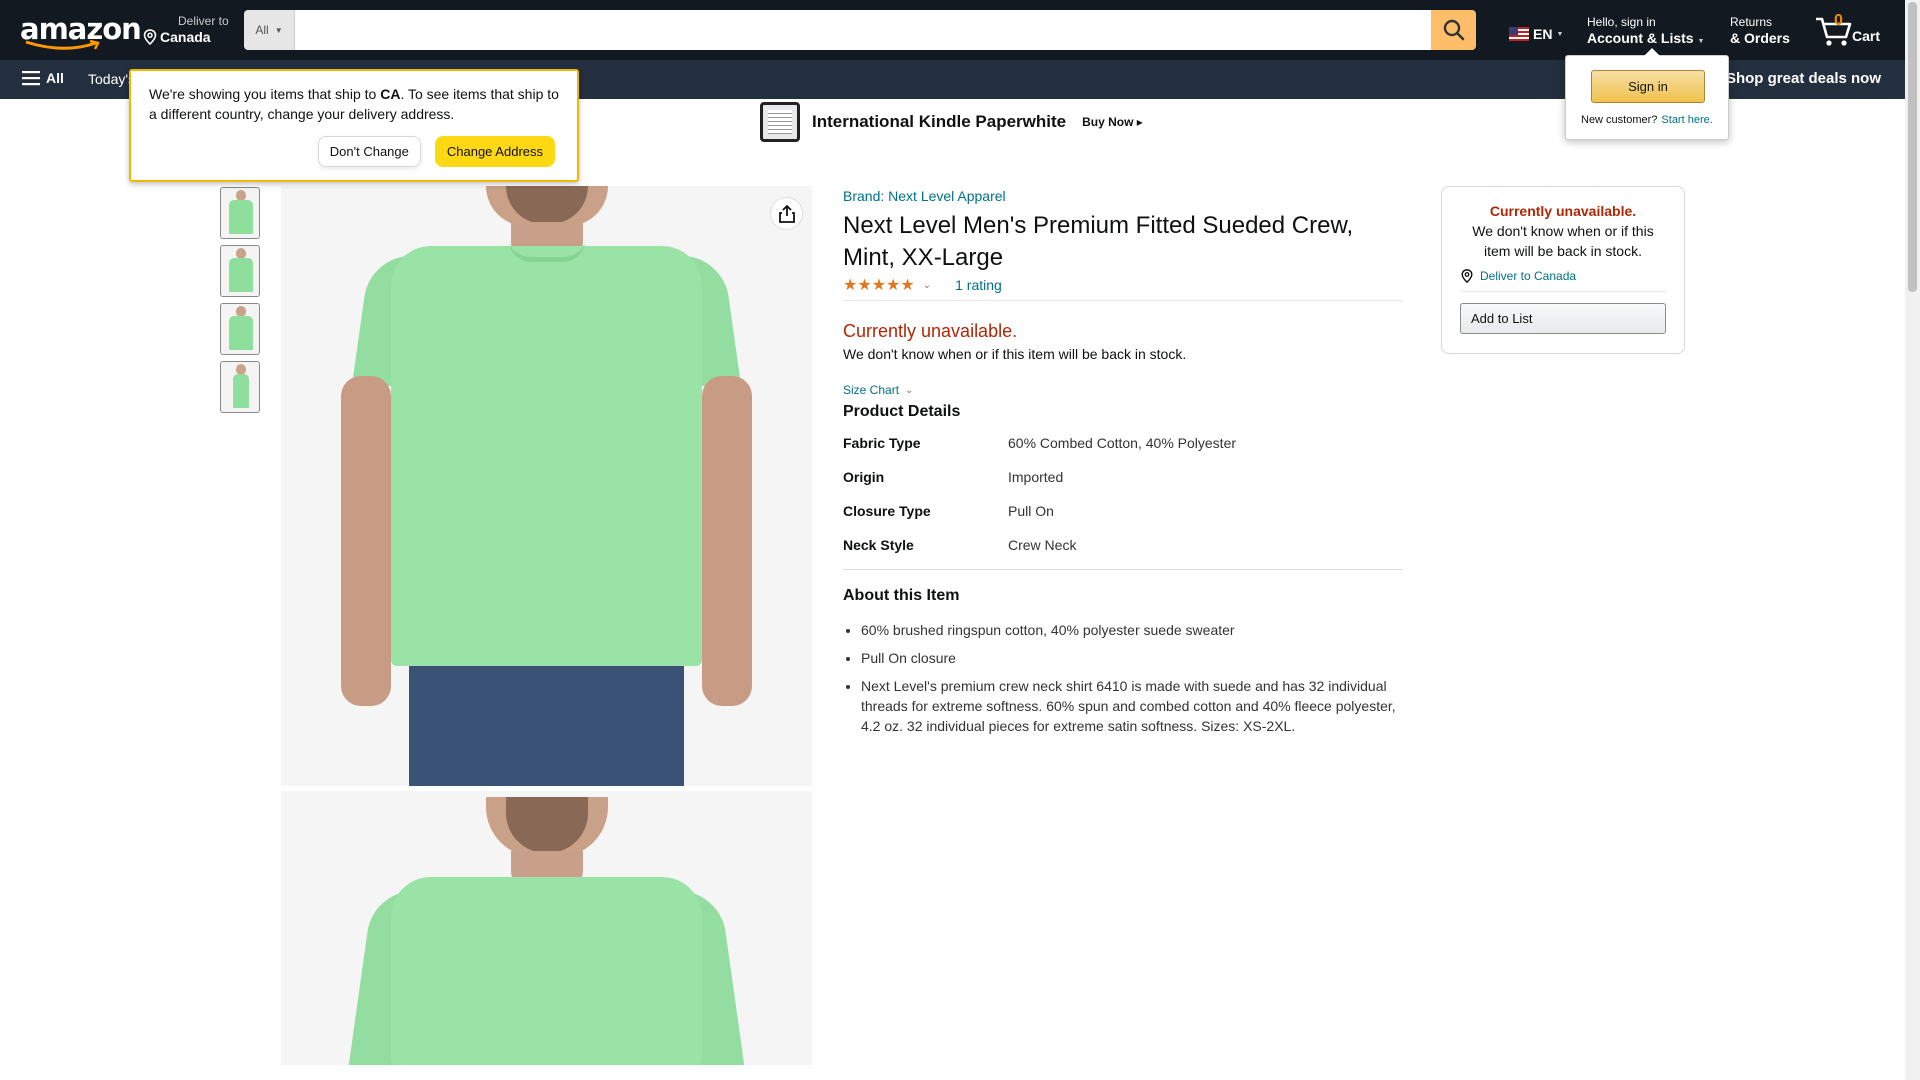 This screenshot has width=1920, height=1080. What do you see at coordinates (882, 443) in the screenshot?
I see `detail-key: Fabric Type` at bounding box center [882, 443].